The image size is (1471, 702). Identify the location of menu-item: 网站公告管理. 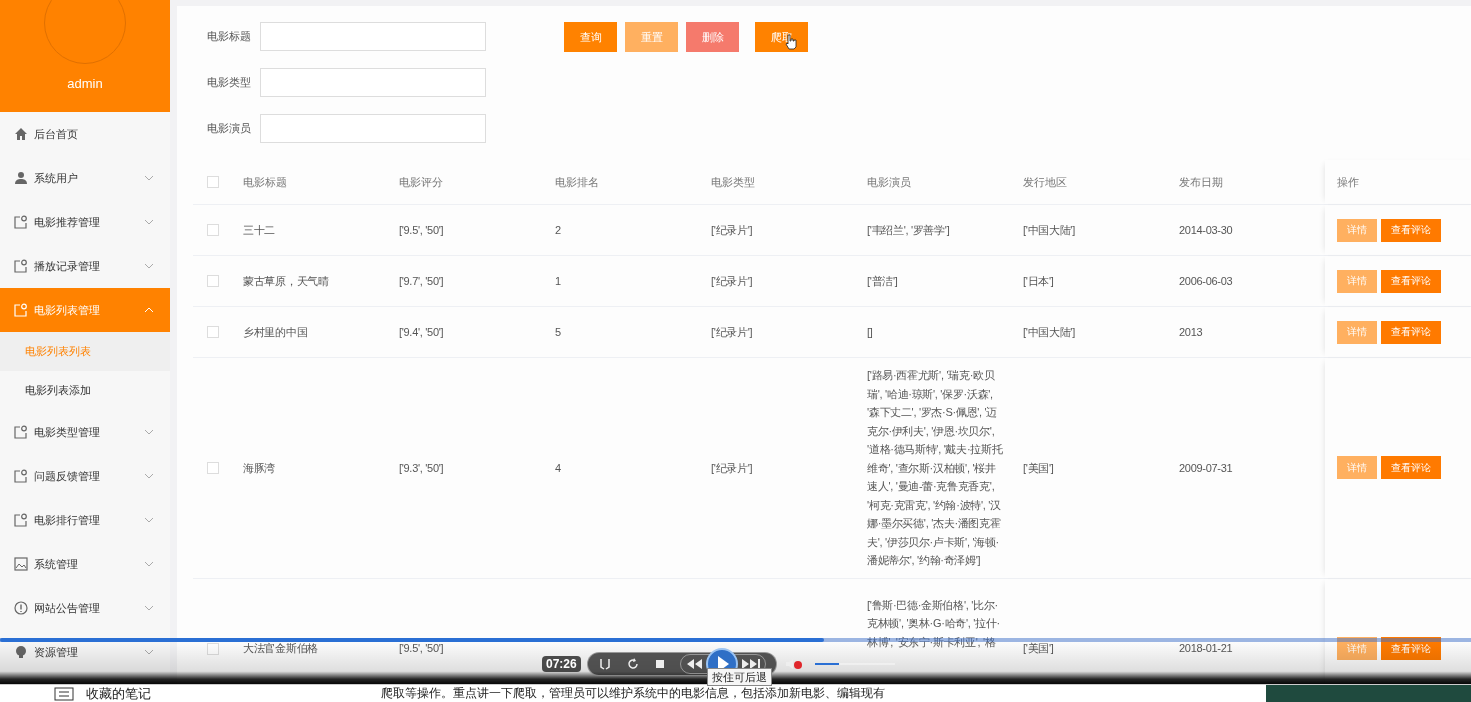
(85, 608).